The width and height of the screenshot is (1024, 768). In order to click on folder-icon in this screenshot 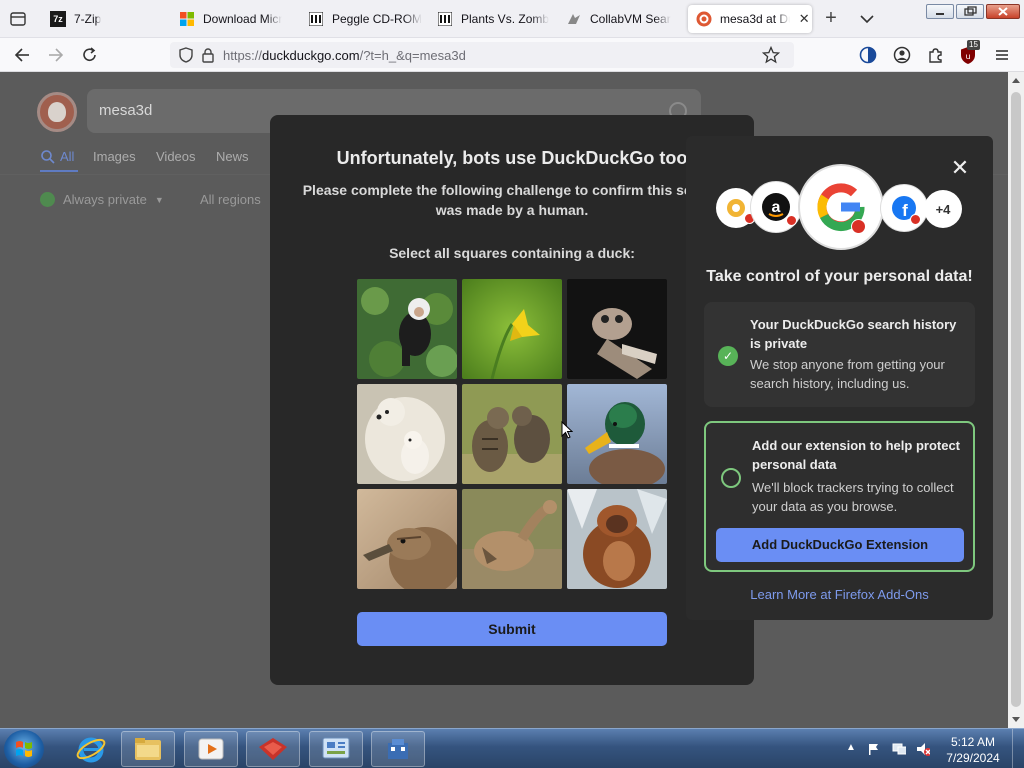, I will do `click(148, 749)`.